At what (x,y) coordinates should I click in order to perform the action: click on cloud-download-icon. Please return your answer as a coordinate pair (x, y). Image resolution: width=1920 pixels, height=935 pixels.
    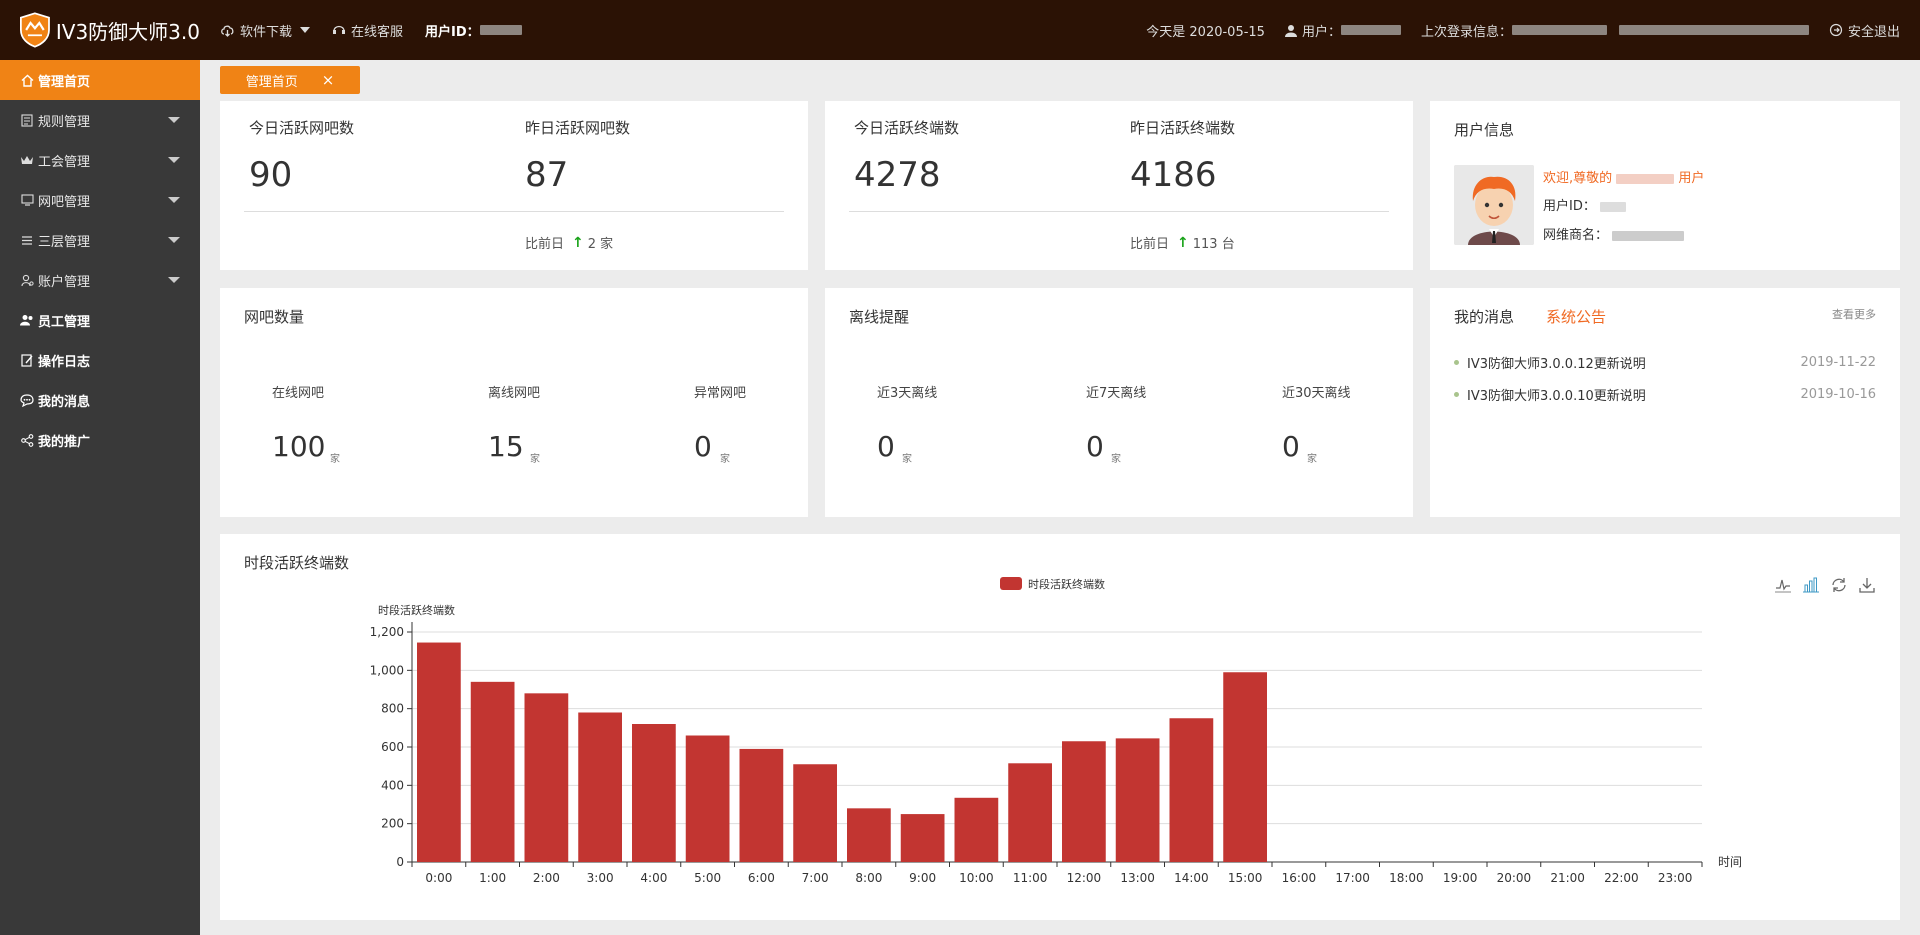
    Looking at the image, I should click on (227, 31).